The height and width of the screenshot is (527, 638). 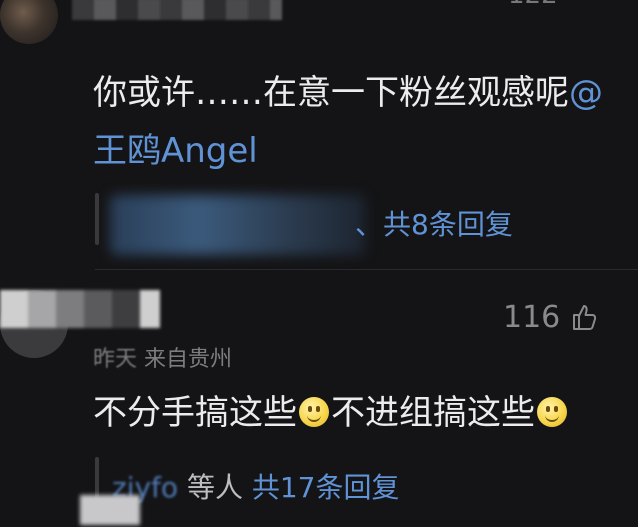 I want to click on comment-text: 不分手搞这些 不进组搞这些, so click(x=331, y=413).